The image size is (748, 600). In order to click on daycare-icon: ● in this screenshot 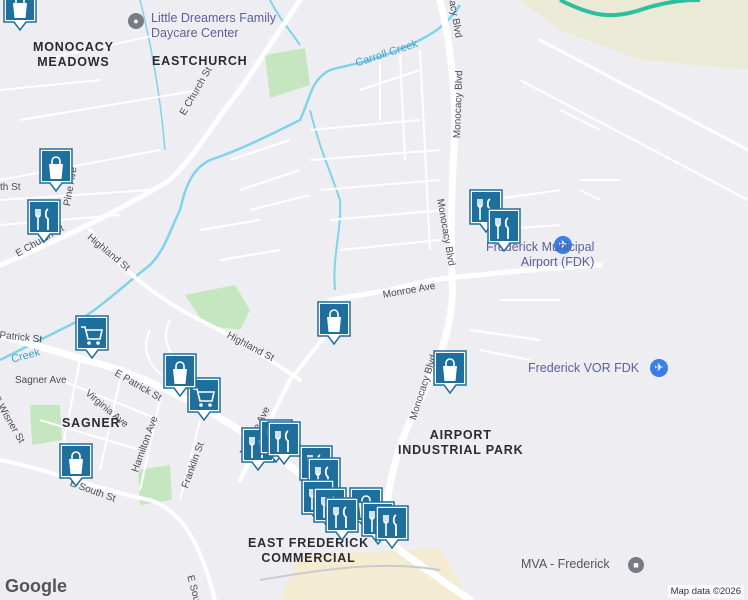, I will do `click(136, 21)`.